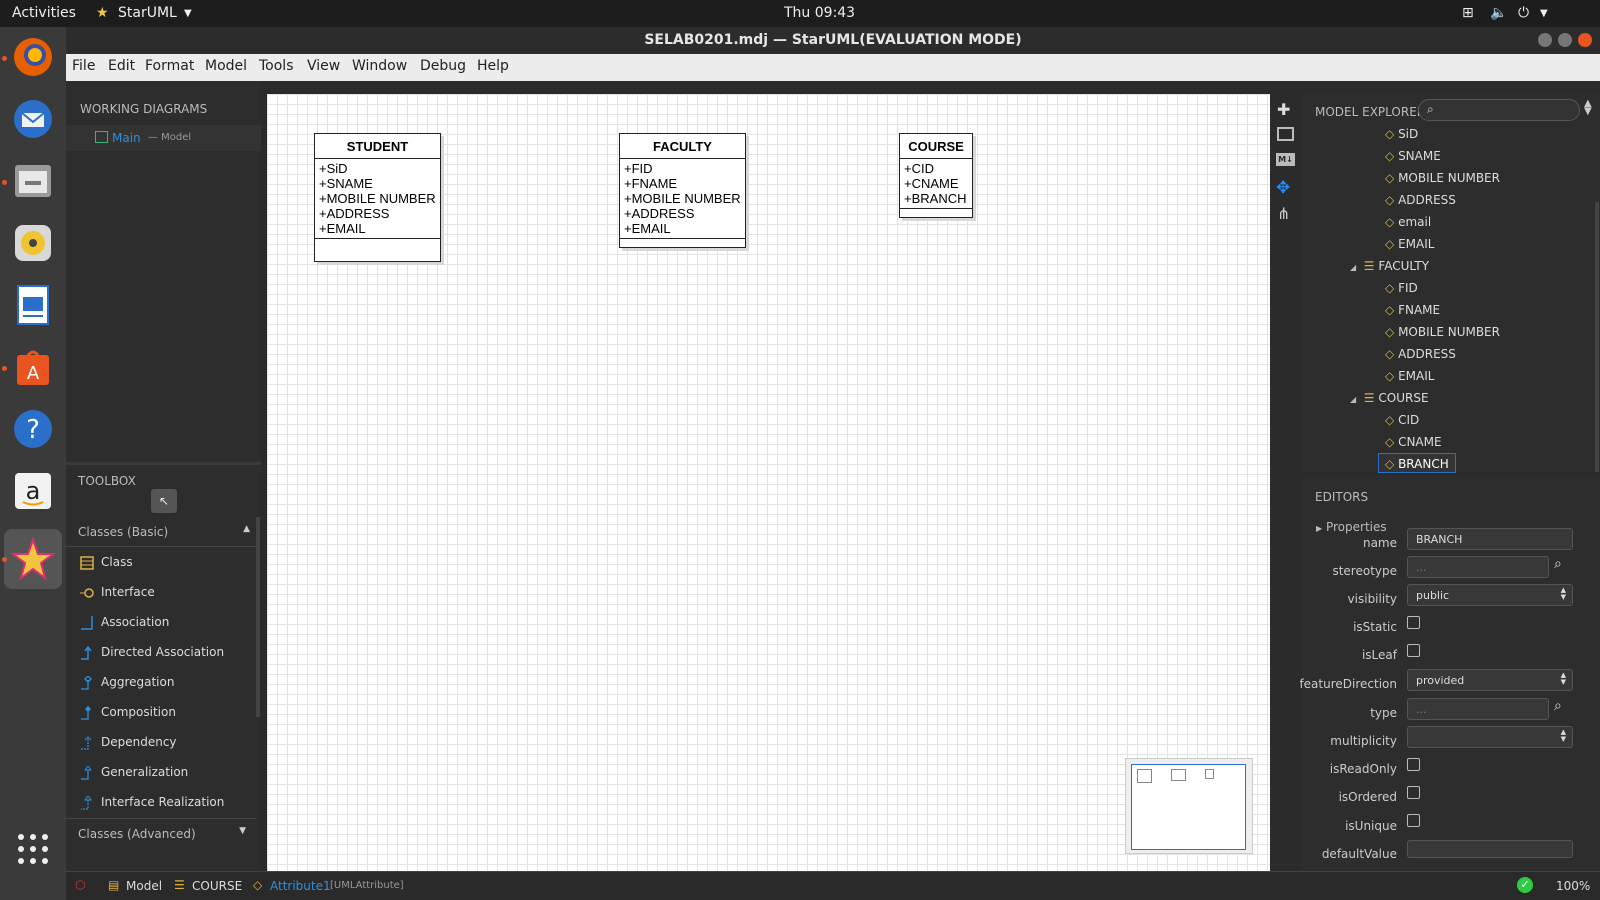 This screenshot has height=900, width=1600. Describe the element at coordinates (300, 886) in the screenshot. I see `breadcrumb-attribute: Attribute1` at that location.